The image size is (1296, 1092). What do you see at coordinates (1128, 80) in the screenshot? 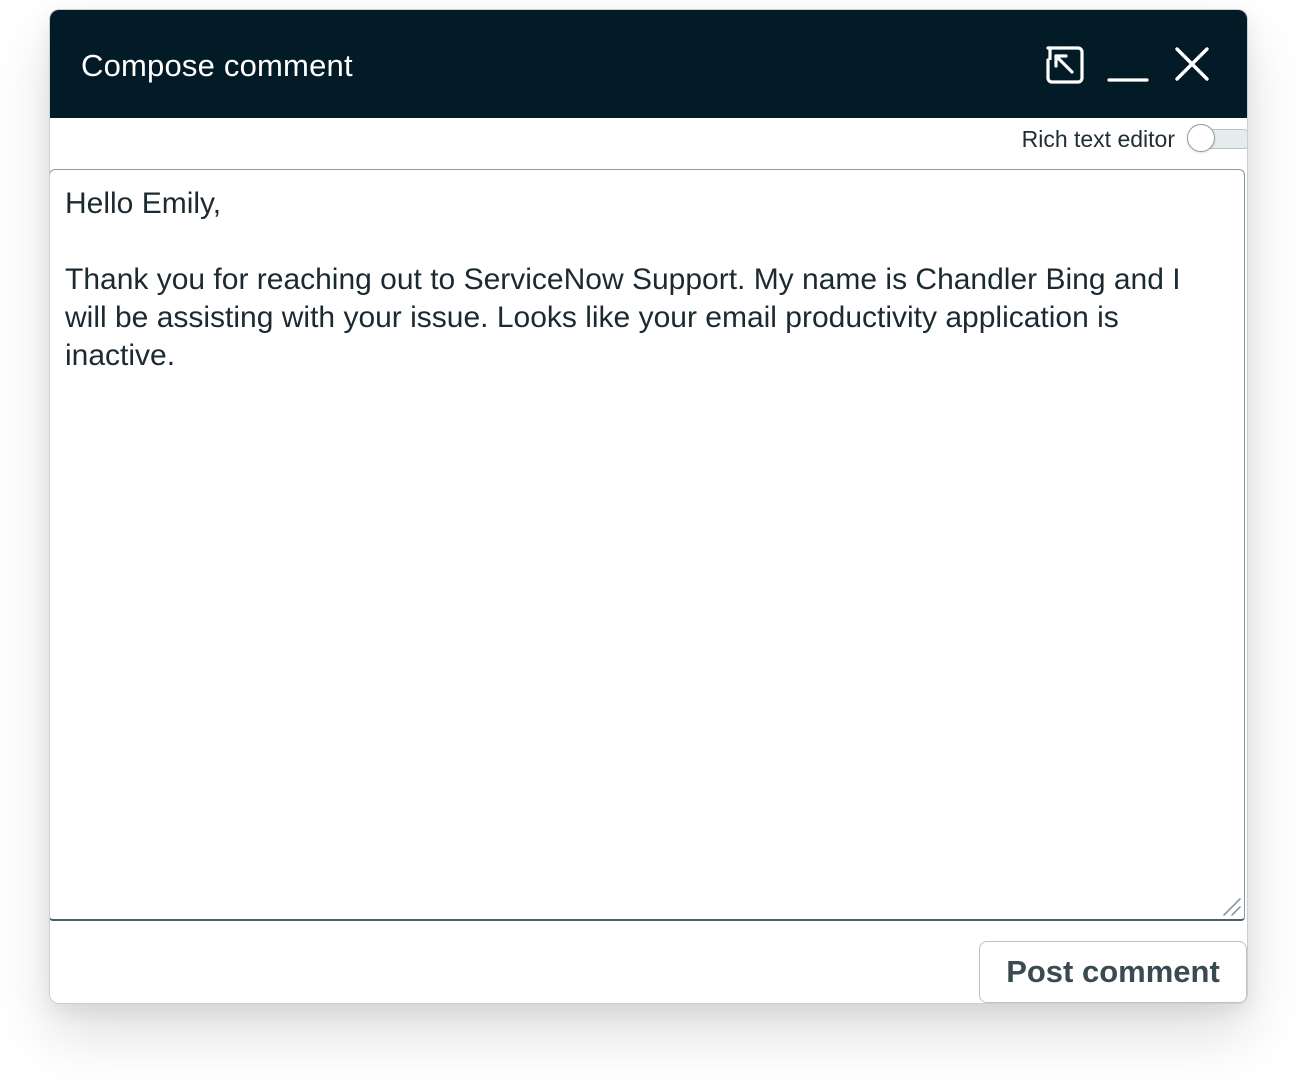
I see `minimize-icon` at bounding box center [1128, 80].